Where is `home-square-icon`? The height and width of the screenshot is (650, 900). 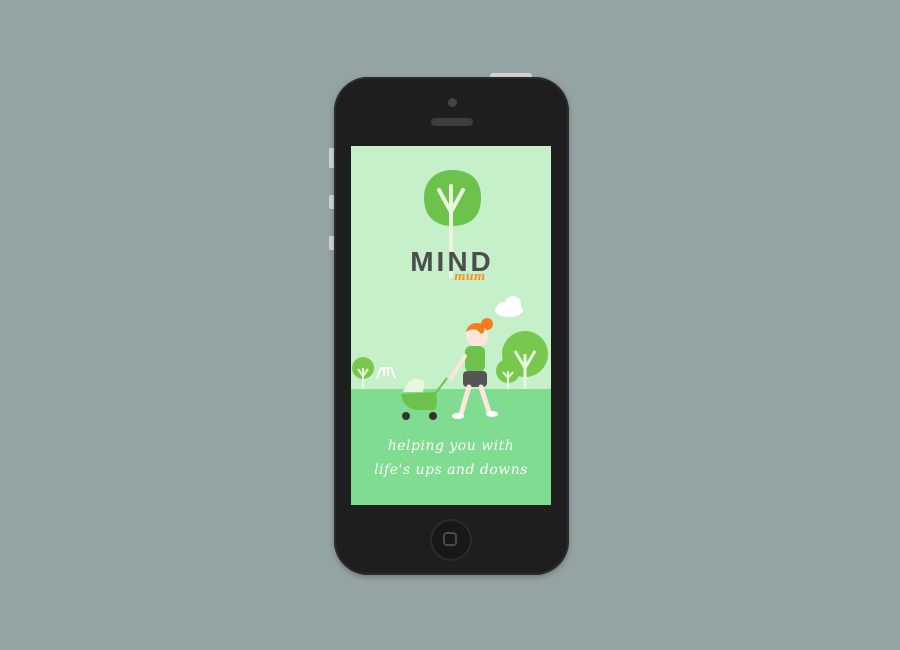 home-square-icon is located at coordinates (450, 539).